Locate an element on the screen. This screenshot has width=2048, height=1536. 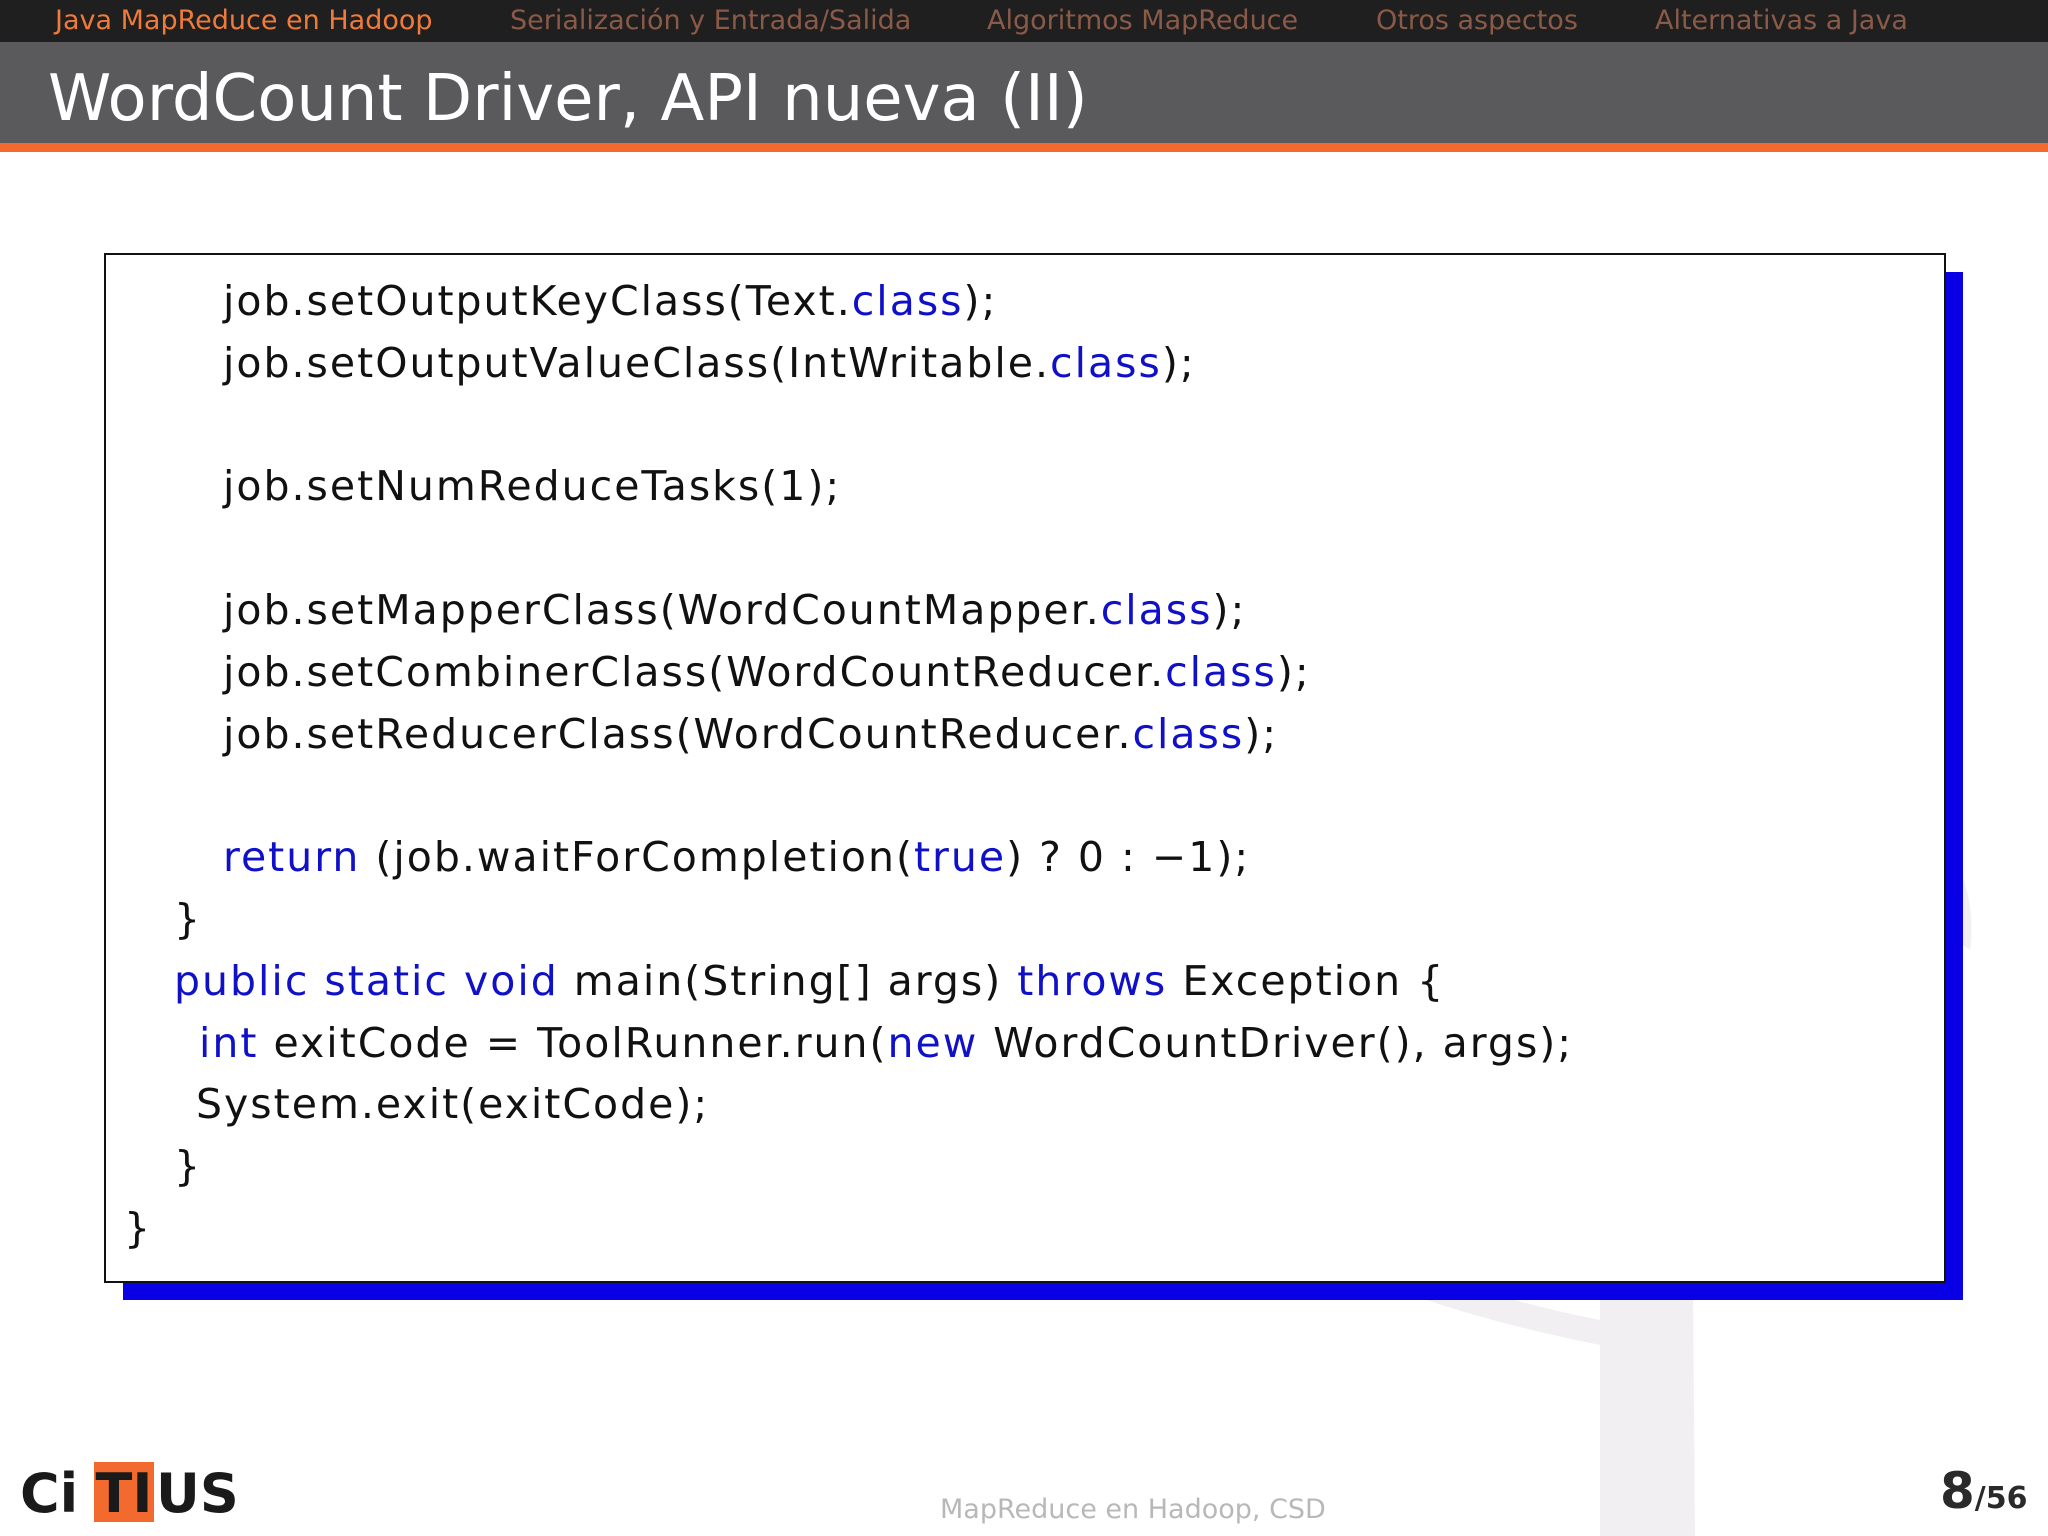
code-text: job.setOutputValueClass(IntWritable. is located at coordinates (637, 362).